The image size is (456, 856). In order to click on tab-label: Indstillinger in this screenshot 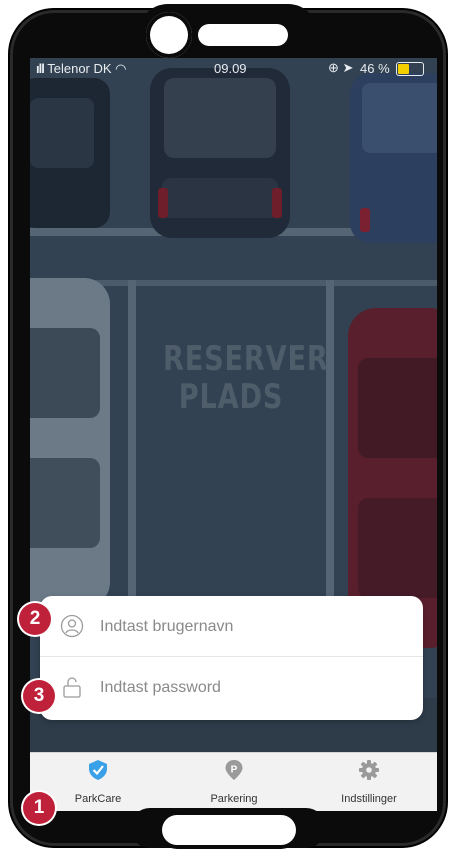, I will do `click(369, 799)`.